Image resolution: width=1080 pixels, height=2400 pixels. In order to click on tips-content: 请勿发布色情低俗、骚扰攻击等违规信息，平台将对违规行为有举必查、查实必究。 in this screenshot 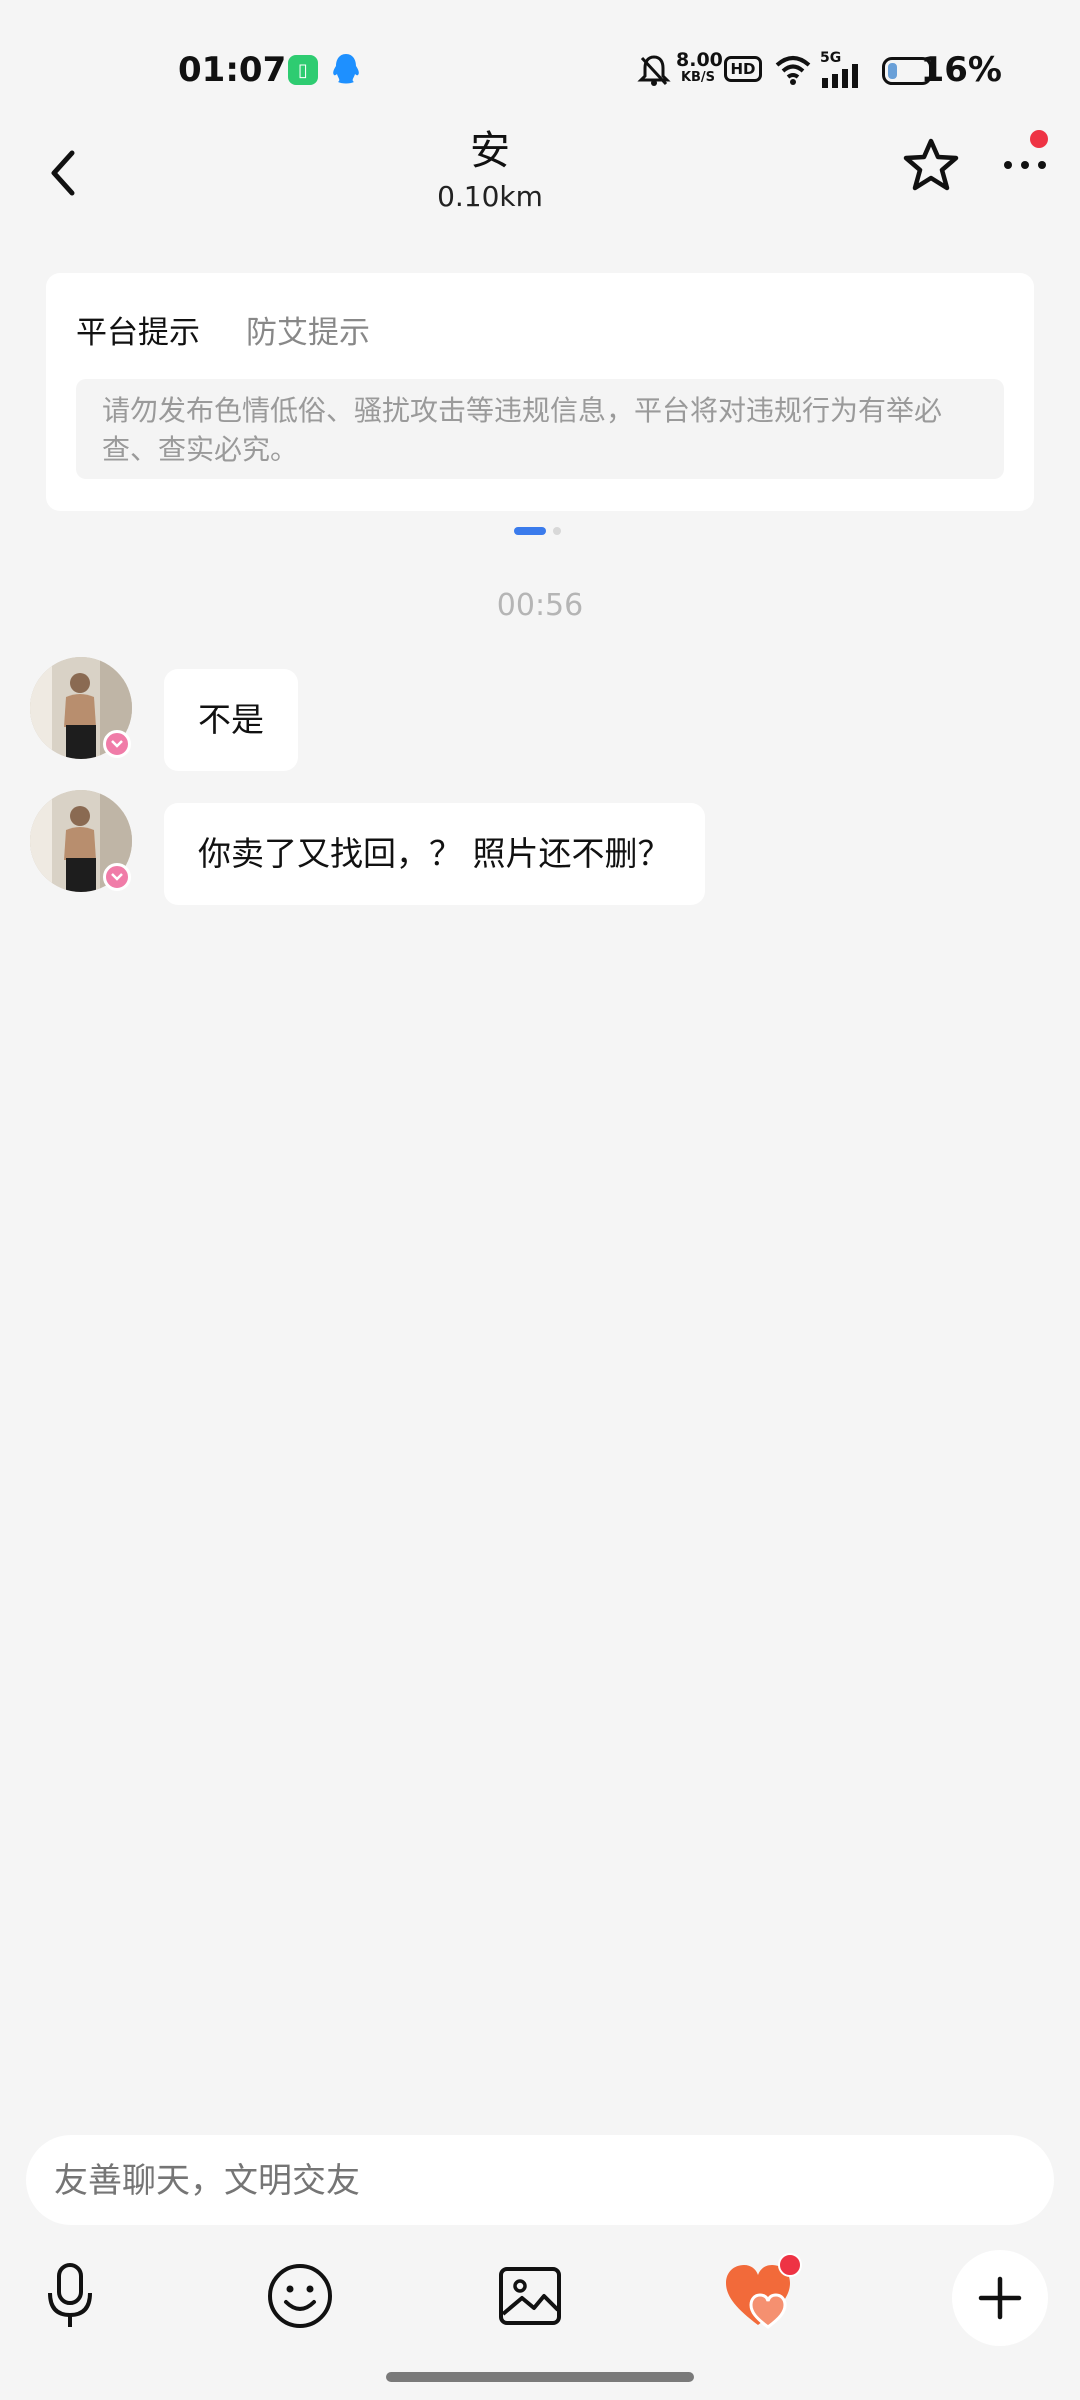, I will do `click(522, 430)`.